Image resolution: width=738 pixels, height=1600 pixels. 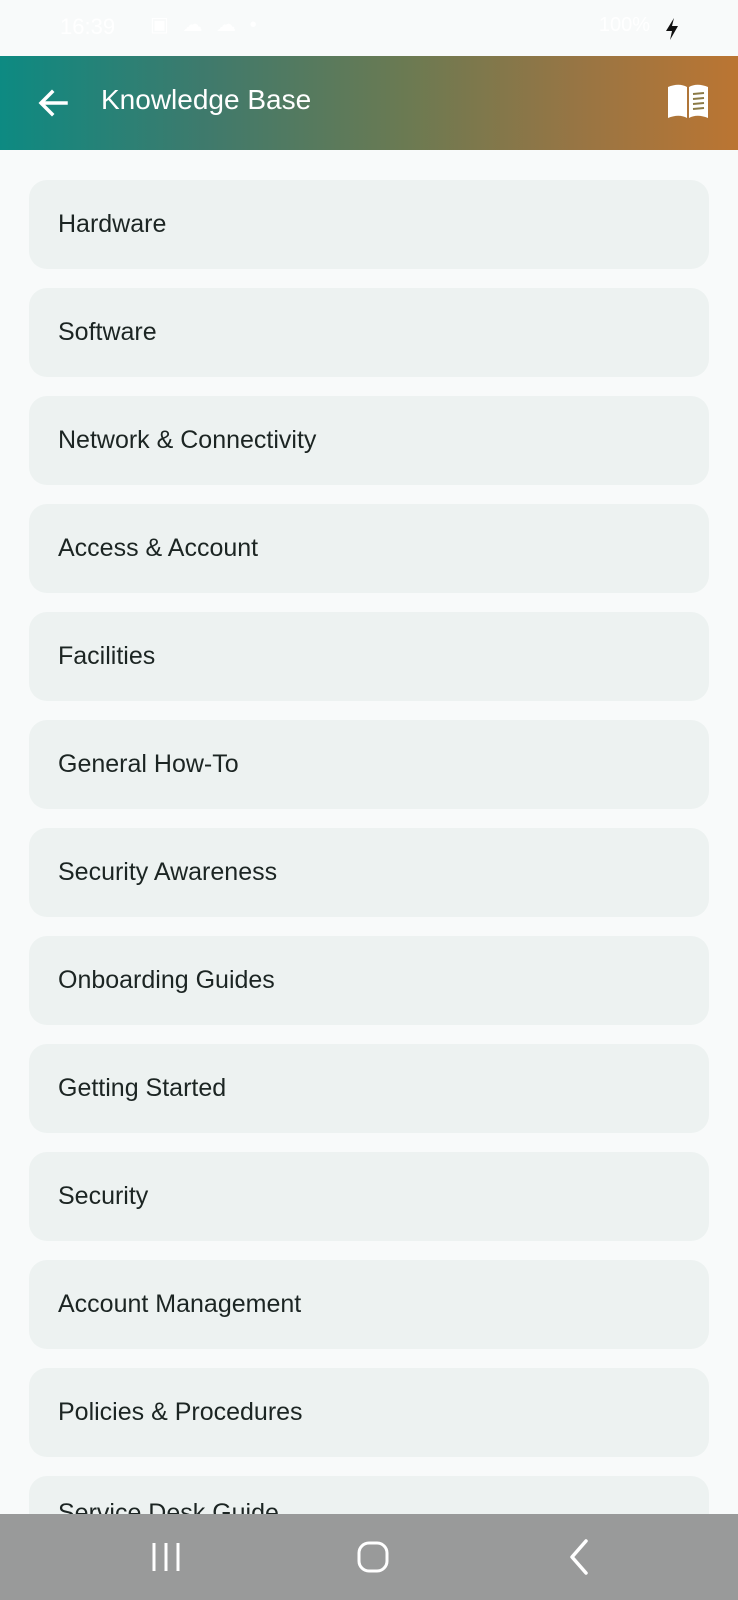 What do you see at coordinates (166, 980) in the screenshot?
I see `category-label: Onboarding Guides` at bounding box center [166, 980].